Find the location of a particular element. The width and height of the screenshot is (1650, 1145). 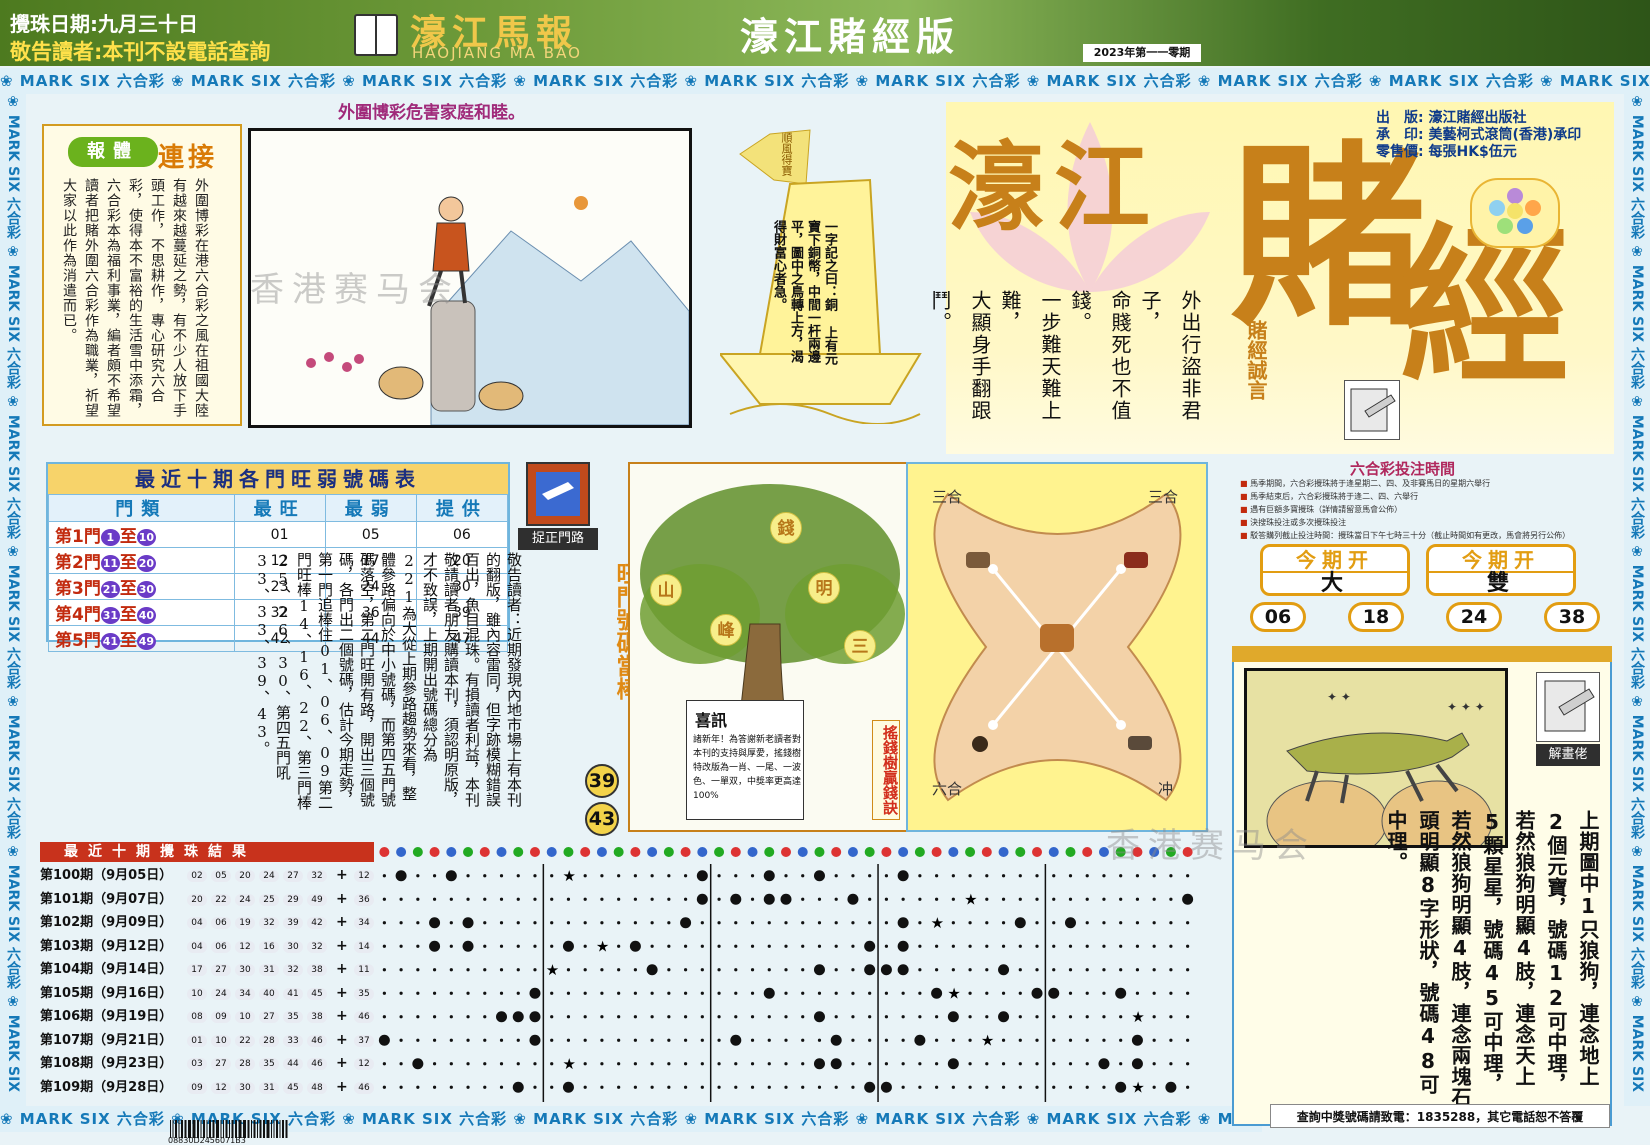

tree-word: 三 is located at coordinates (860, 646).